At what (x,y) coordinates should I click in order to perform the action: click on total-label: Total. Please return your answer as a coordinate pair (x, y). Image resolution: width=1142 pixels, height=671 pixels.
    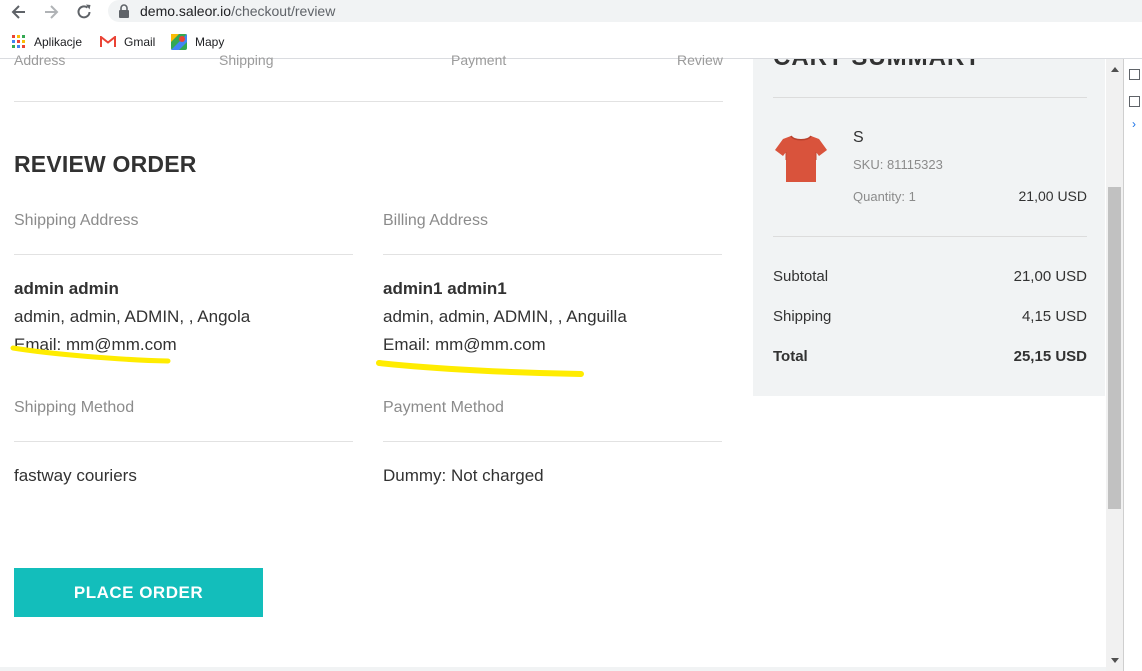
    Looking at the image, I should click on (790, 356).